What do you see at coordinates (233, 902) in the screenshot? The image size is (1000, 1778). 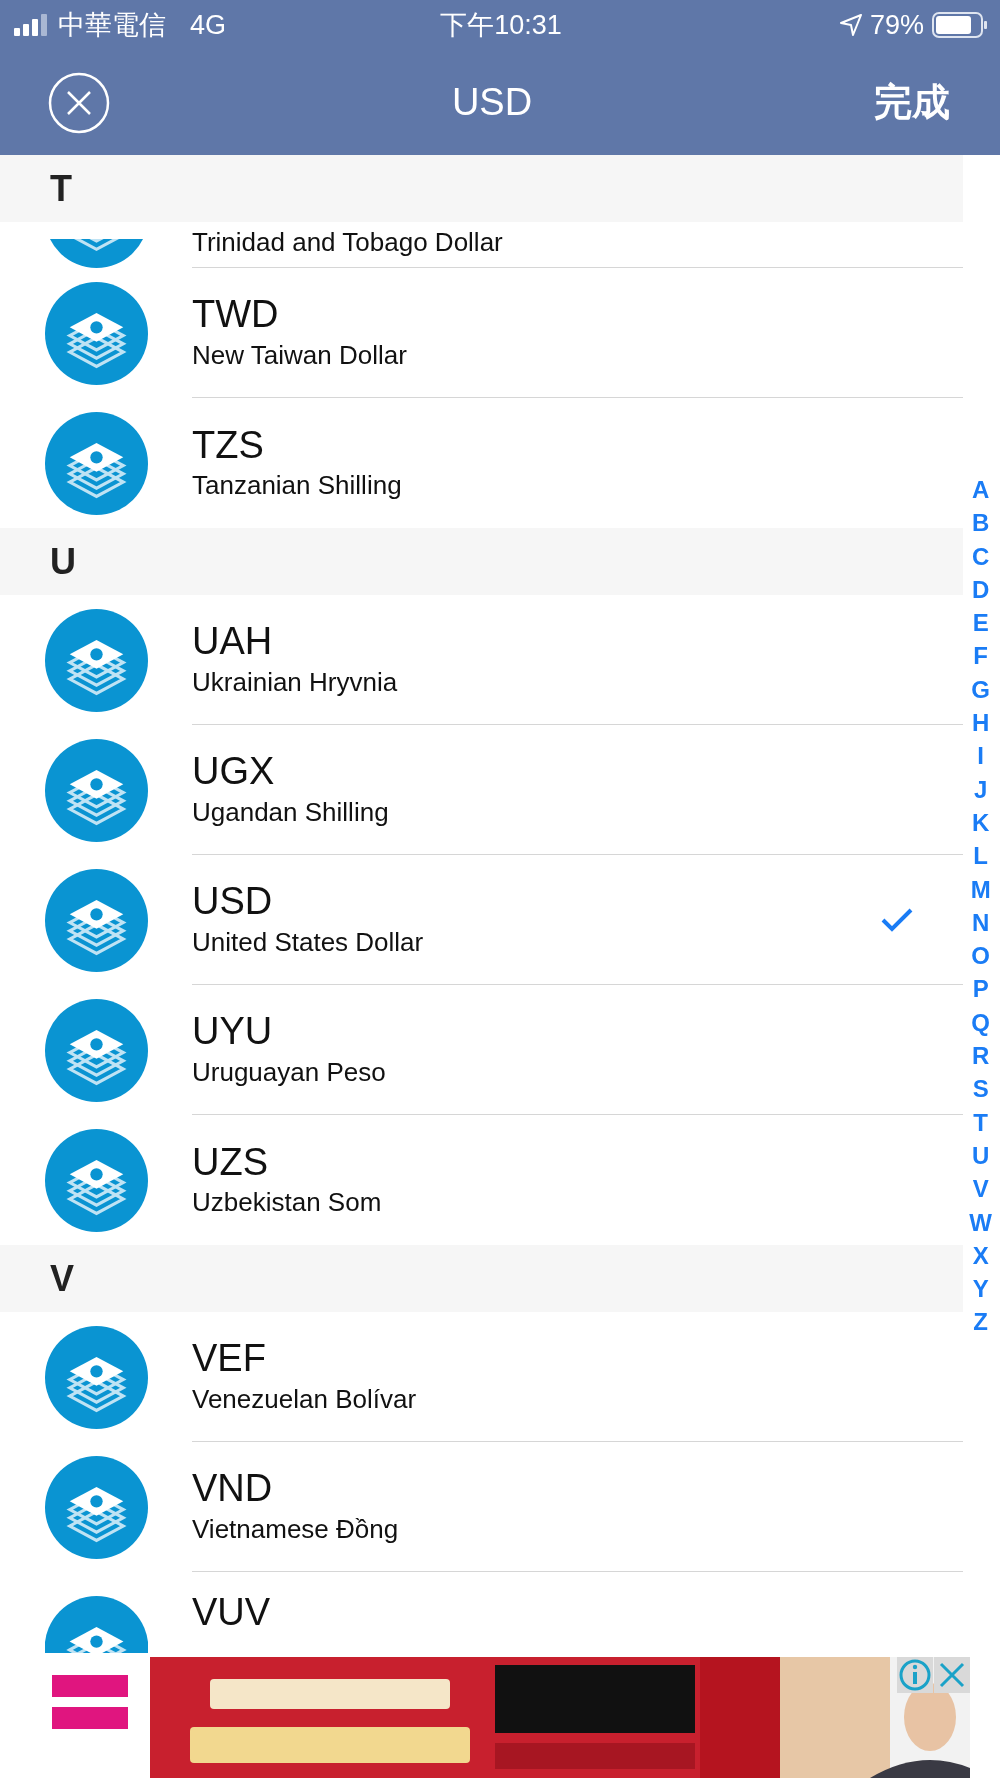 I see `currency-code: USD` at bounding box center [233, 902].